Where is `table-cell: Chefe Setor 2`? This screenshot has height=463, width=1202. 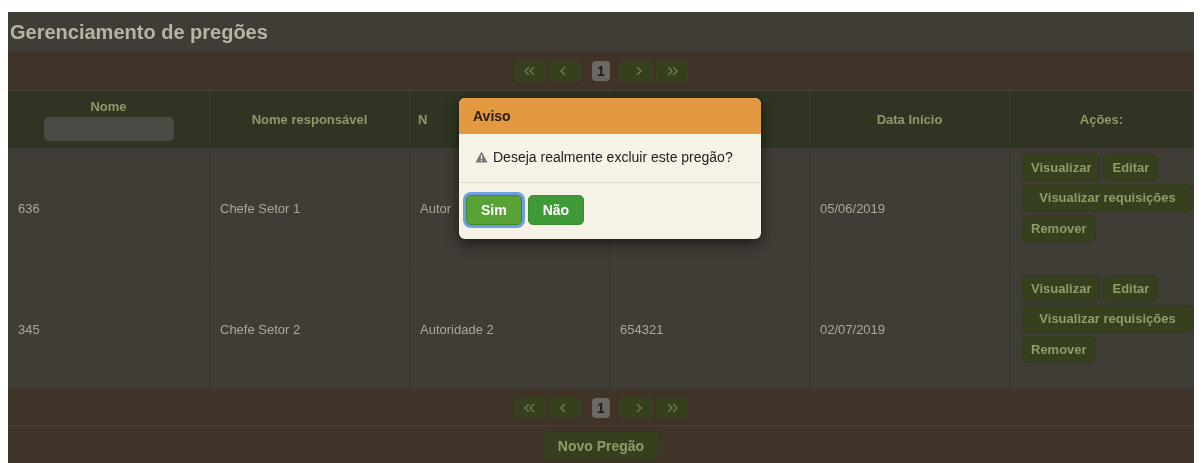 table-cell: Chefe Setor 2 is located at coordinates (260, 329).